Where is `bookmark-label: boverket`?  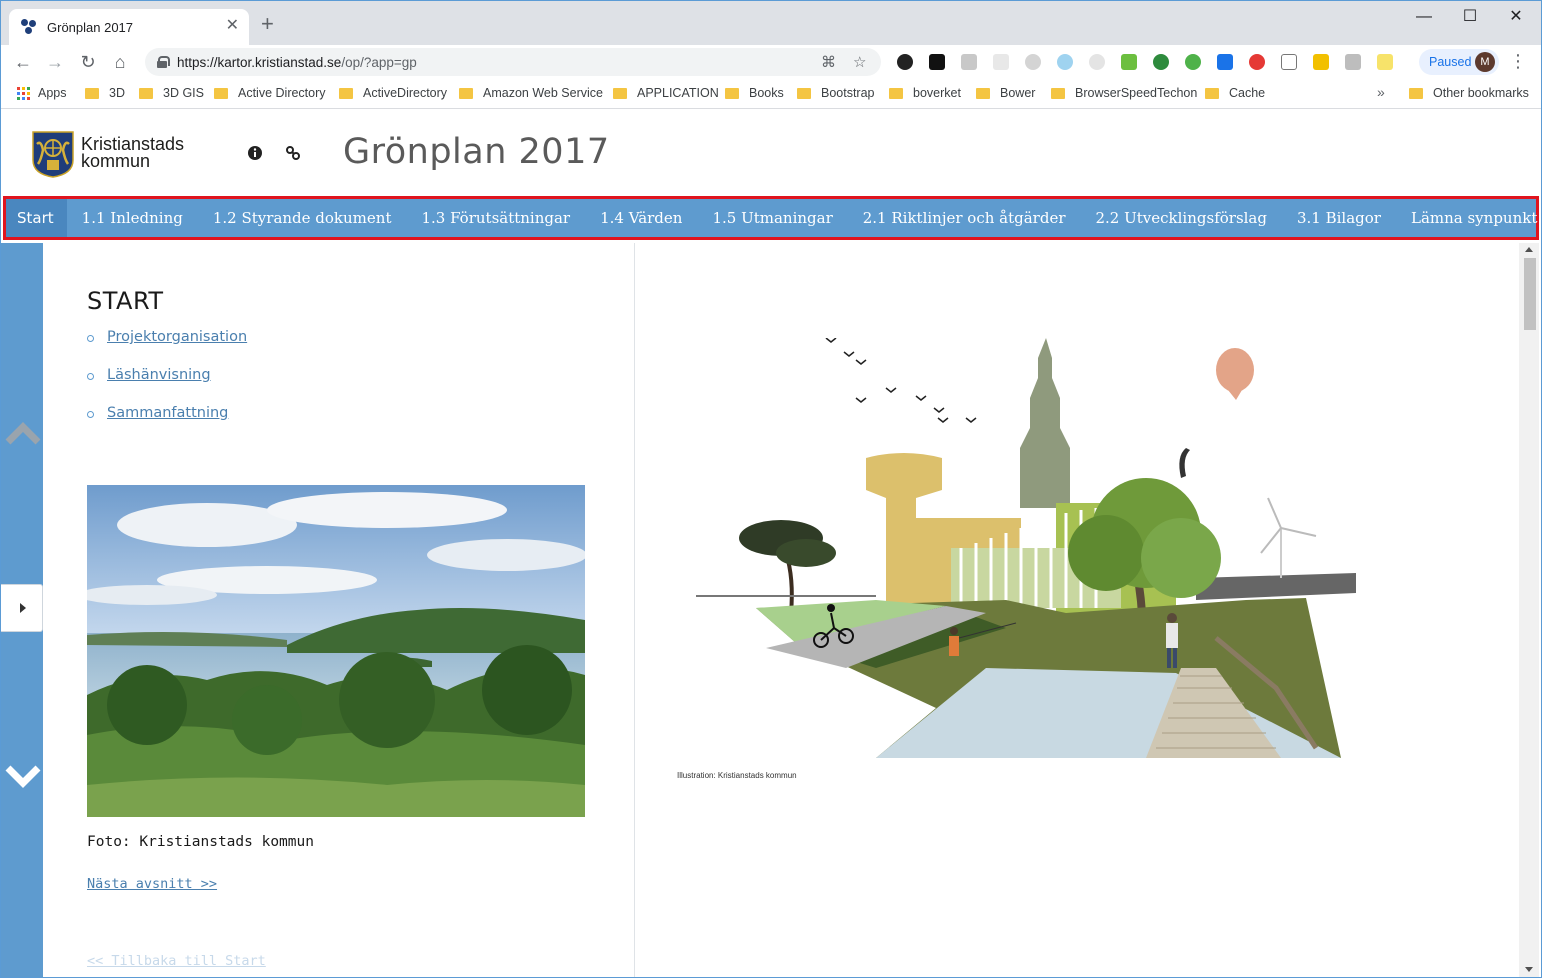 bookmark-label: boverket is located at coordinates (937, 93).